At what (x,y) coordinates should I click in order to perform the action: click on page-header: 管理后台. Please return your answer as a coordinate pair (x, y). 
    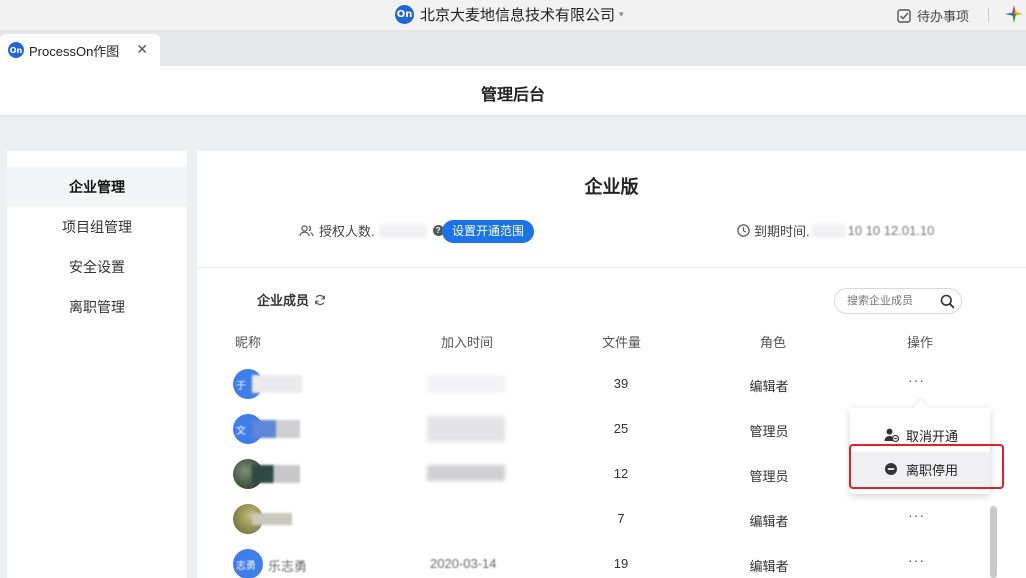
    Looking at the image, I should click on (513, 91).